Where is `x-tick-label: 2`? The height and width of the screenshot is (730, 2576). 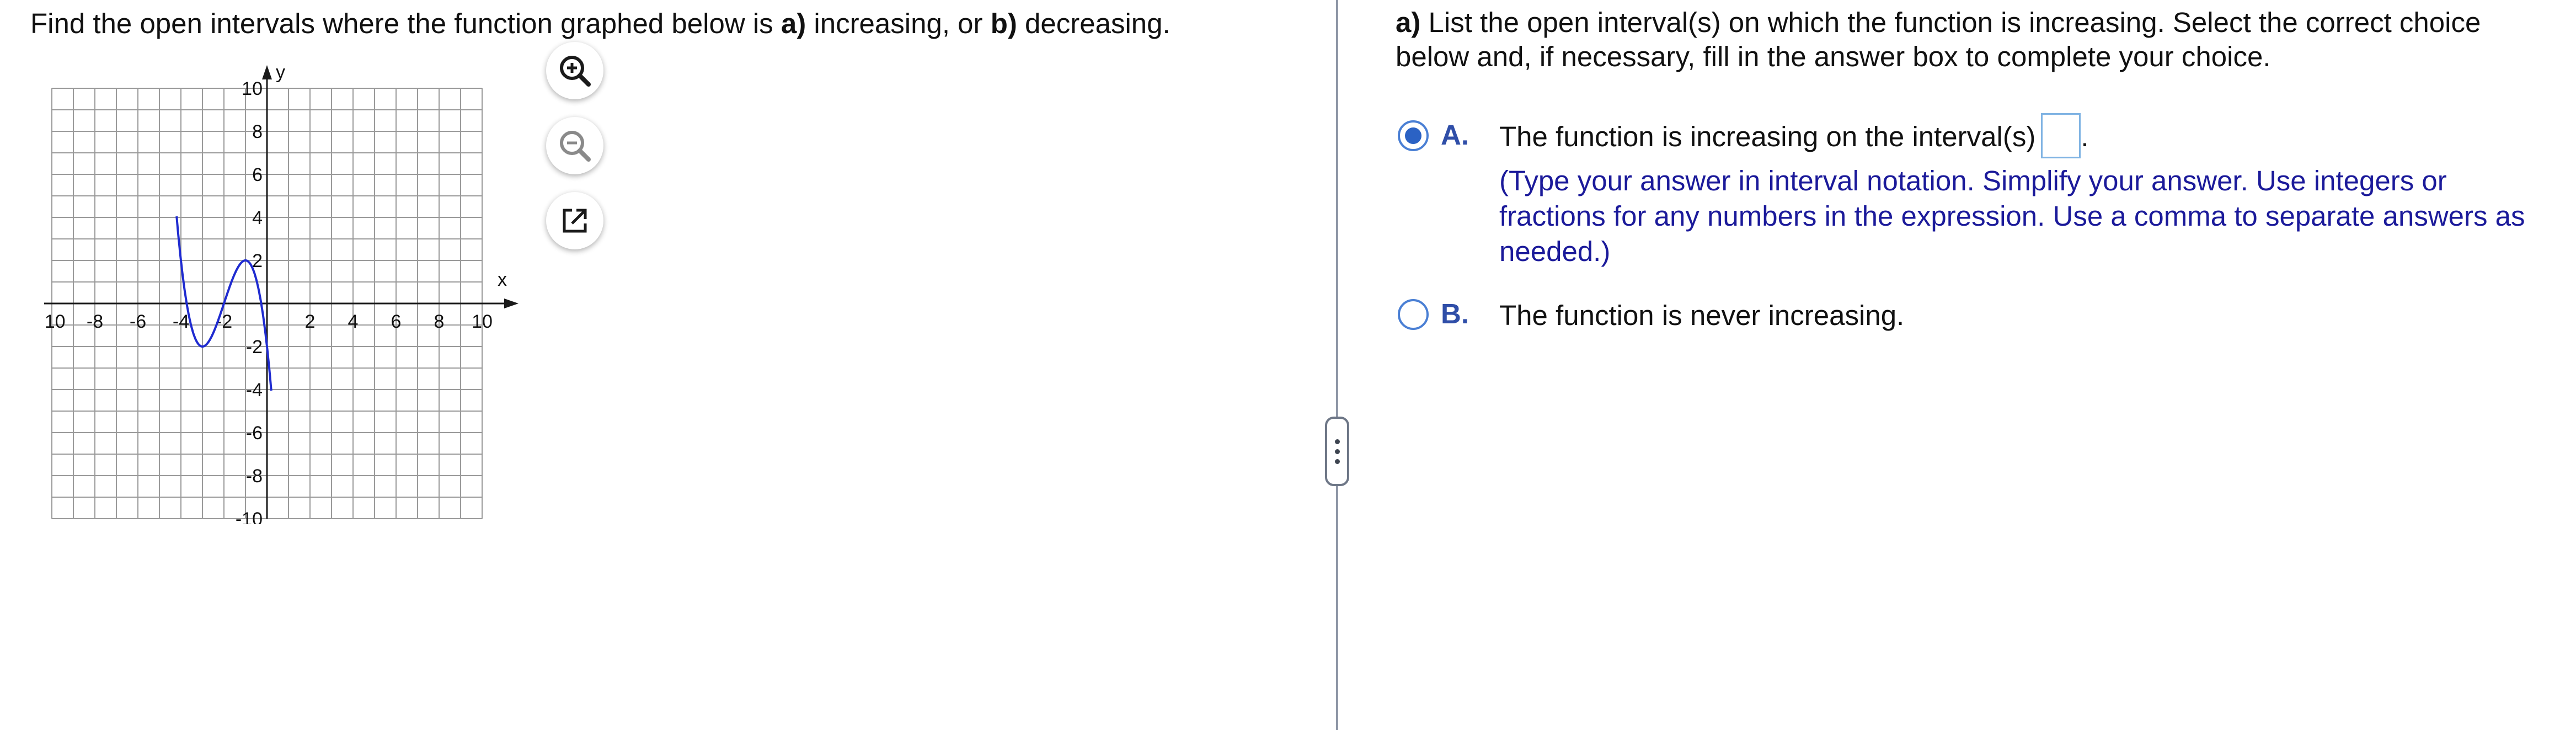 x-tick-label: 2 is located at coordinates (310, 321).